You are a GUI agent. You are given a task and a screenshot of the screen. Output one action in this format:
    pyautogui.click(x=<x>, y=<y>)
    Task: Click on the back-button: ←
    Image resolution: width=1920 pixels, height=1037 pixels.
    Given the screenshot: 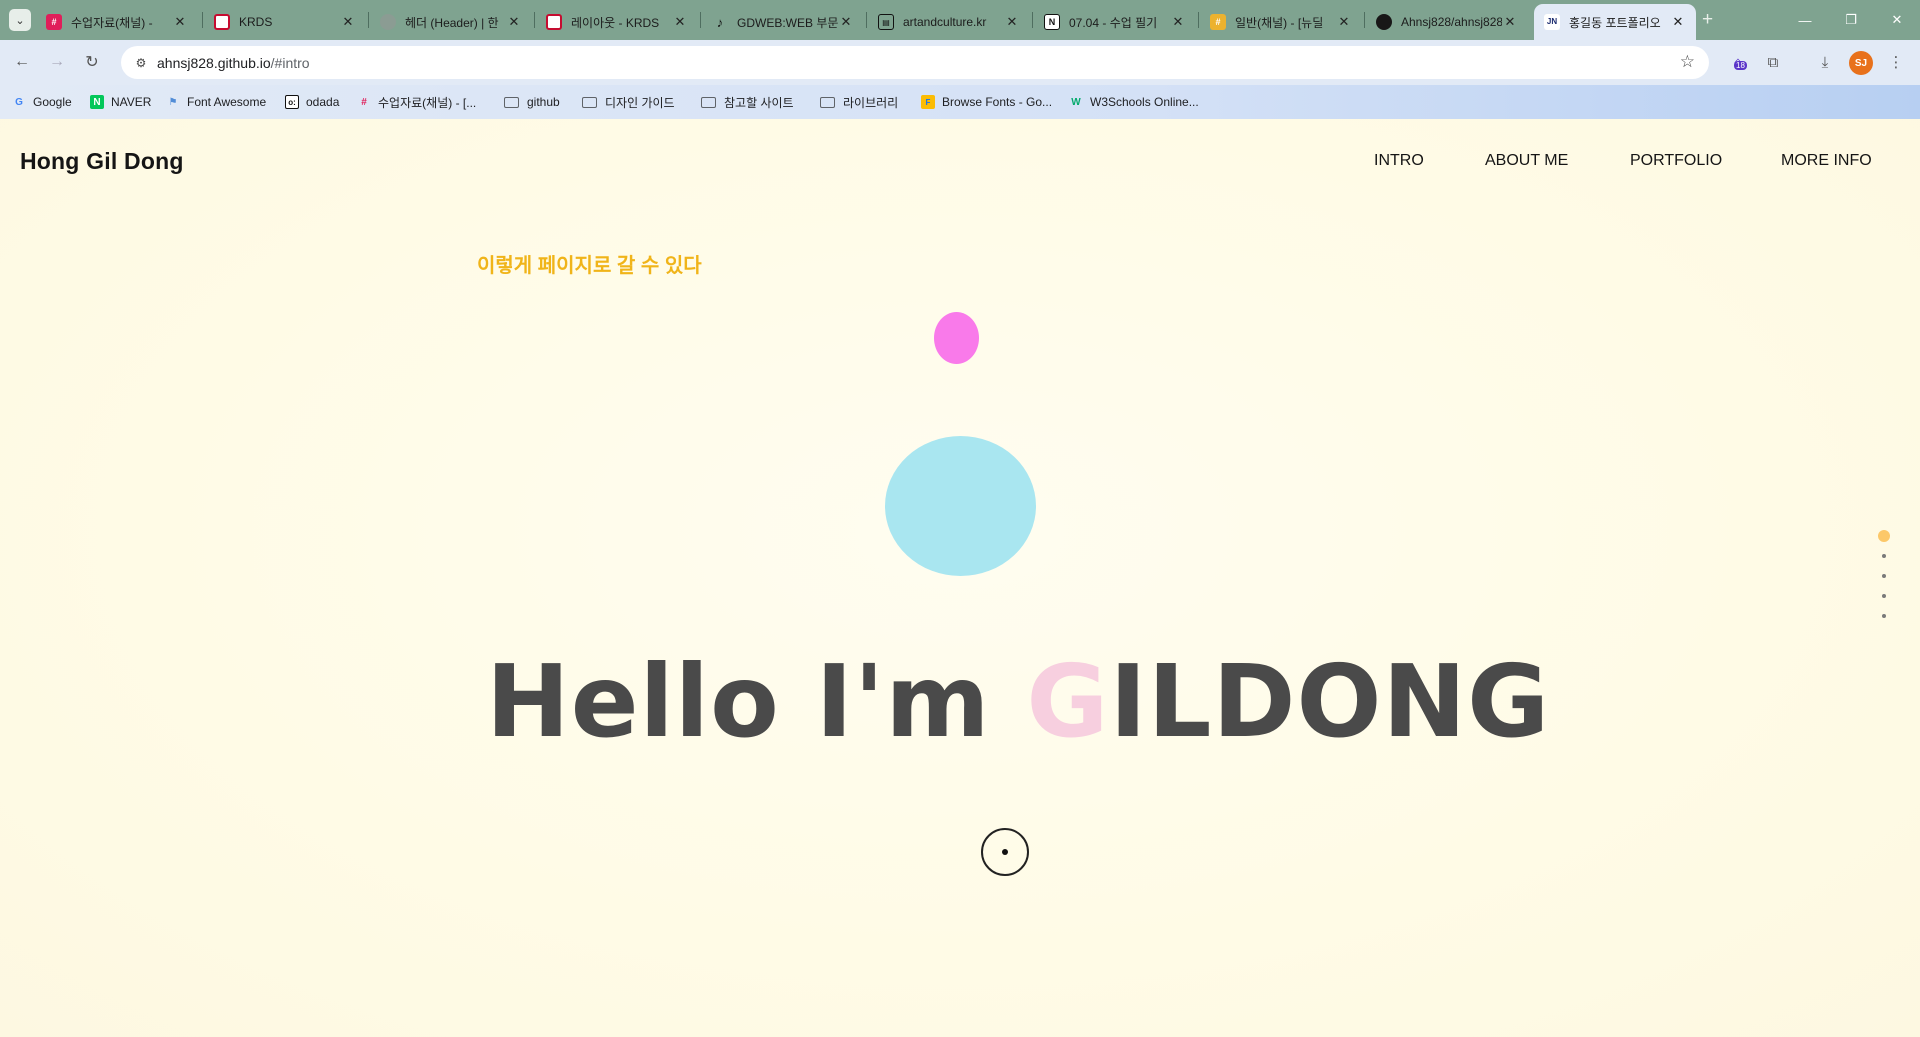 What is the action you would take?
    pyautogui.click(x=22, y=62)
    